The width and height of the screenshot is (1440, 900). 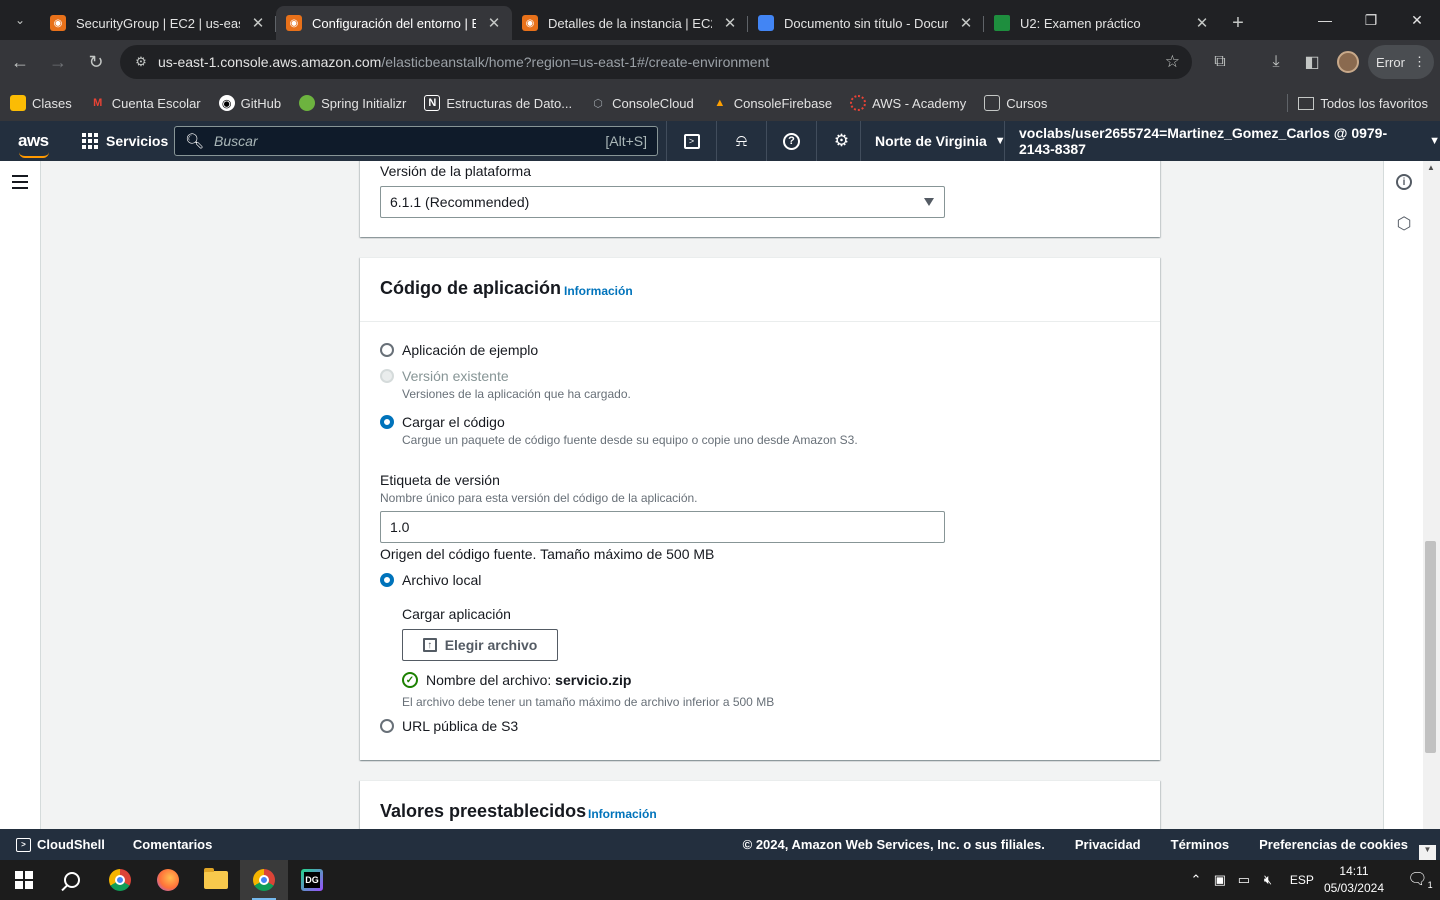 What do you see at coordinates (20, 182) in the screenshot?
I see `hamburger-menu-icon` at bounding box center [20, 182].